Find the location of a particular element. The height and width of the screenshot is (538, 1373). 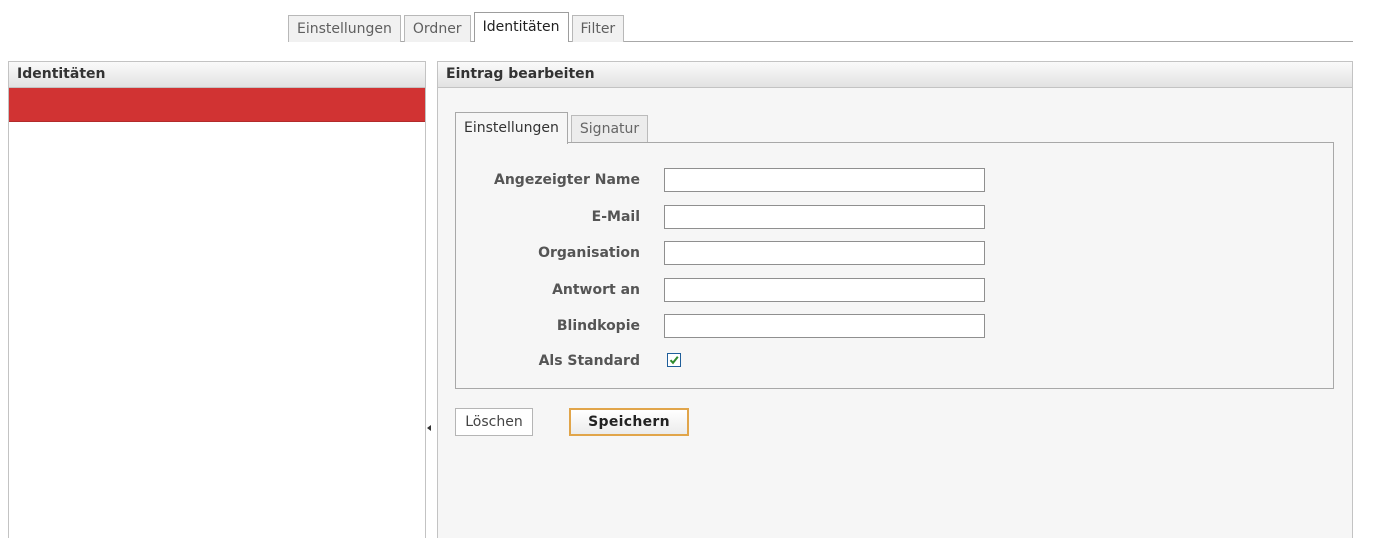

splitter-grip-icon is located at coordinates (429, 428).